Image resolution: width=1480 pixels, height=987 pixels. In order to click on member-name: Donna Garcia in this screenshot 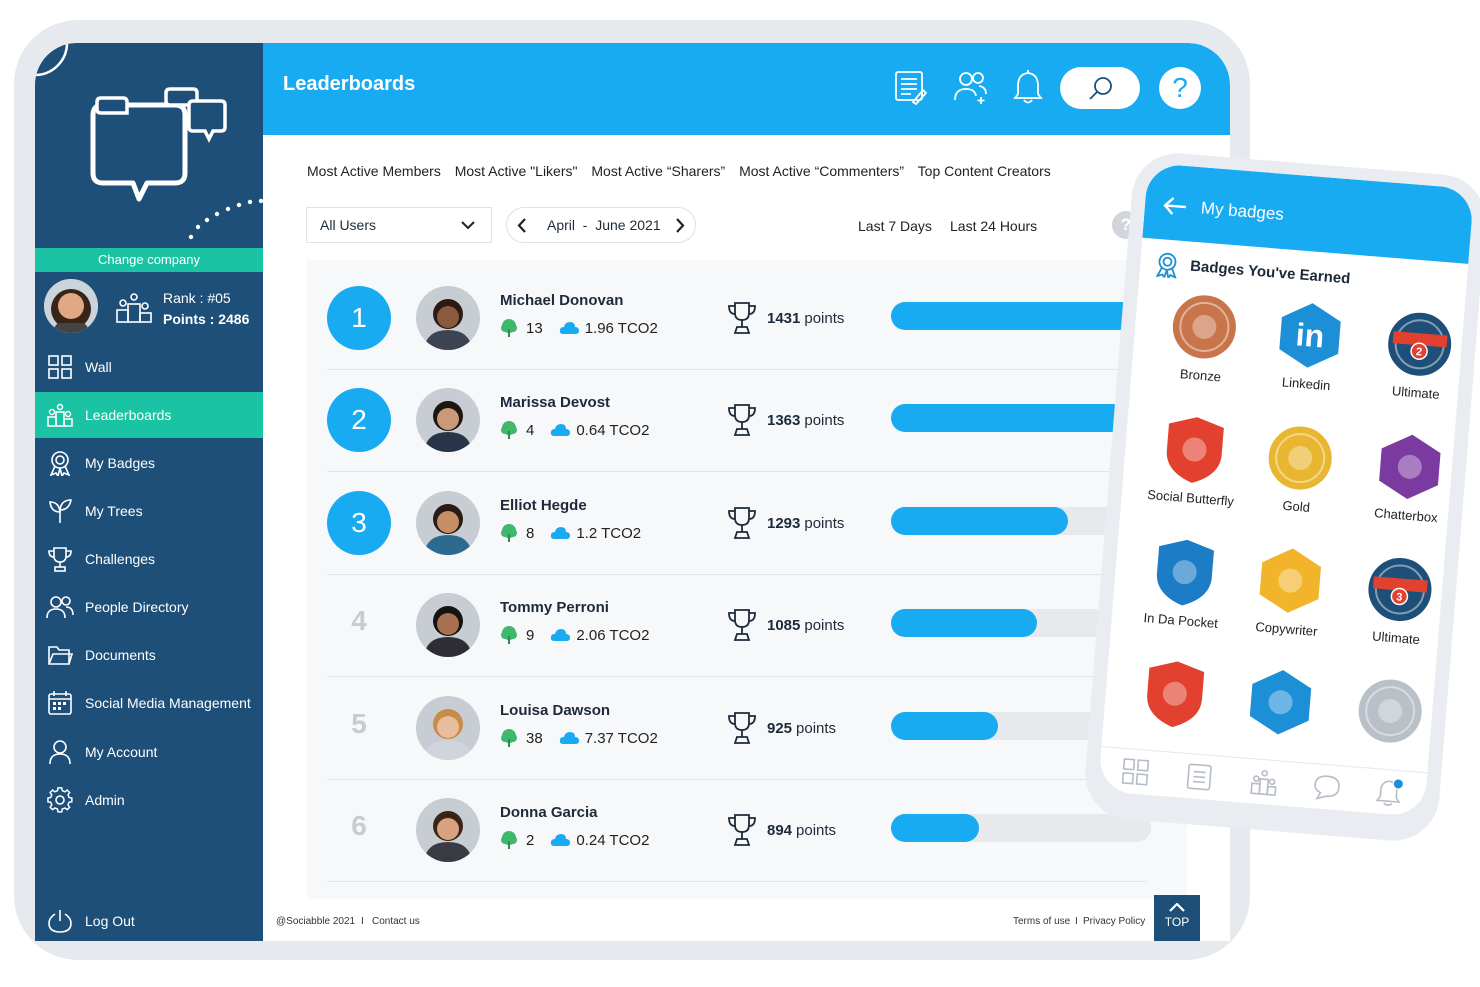, I will do `click(549, 812)`.